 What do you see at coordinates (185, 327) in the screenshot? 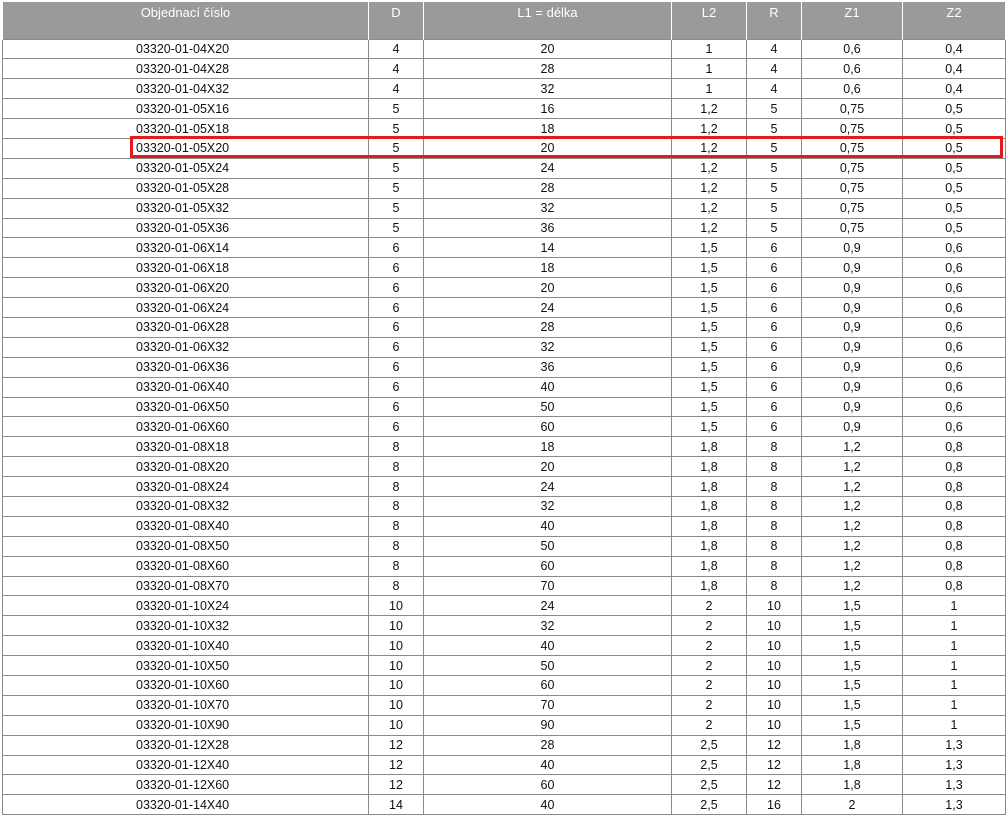
I see `cell-order-number: 03320-01-06X28` at bounding box center [185, 327].